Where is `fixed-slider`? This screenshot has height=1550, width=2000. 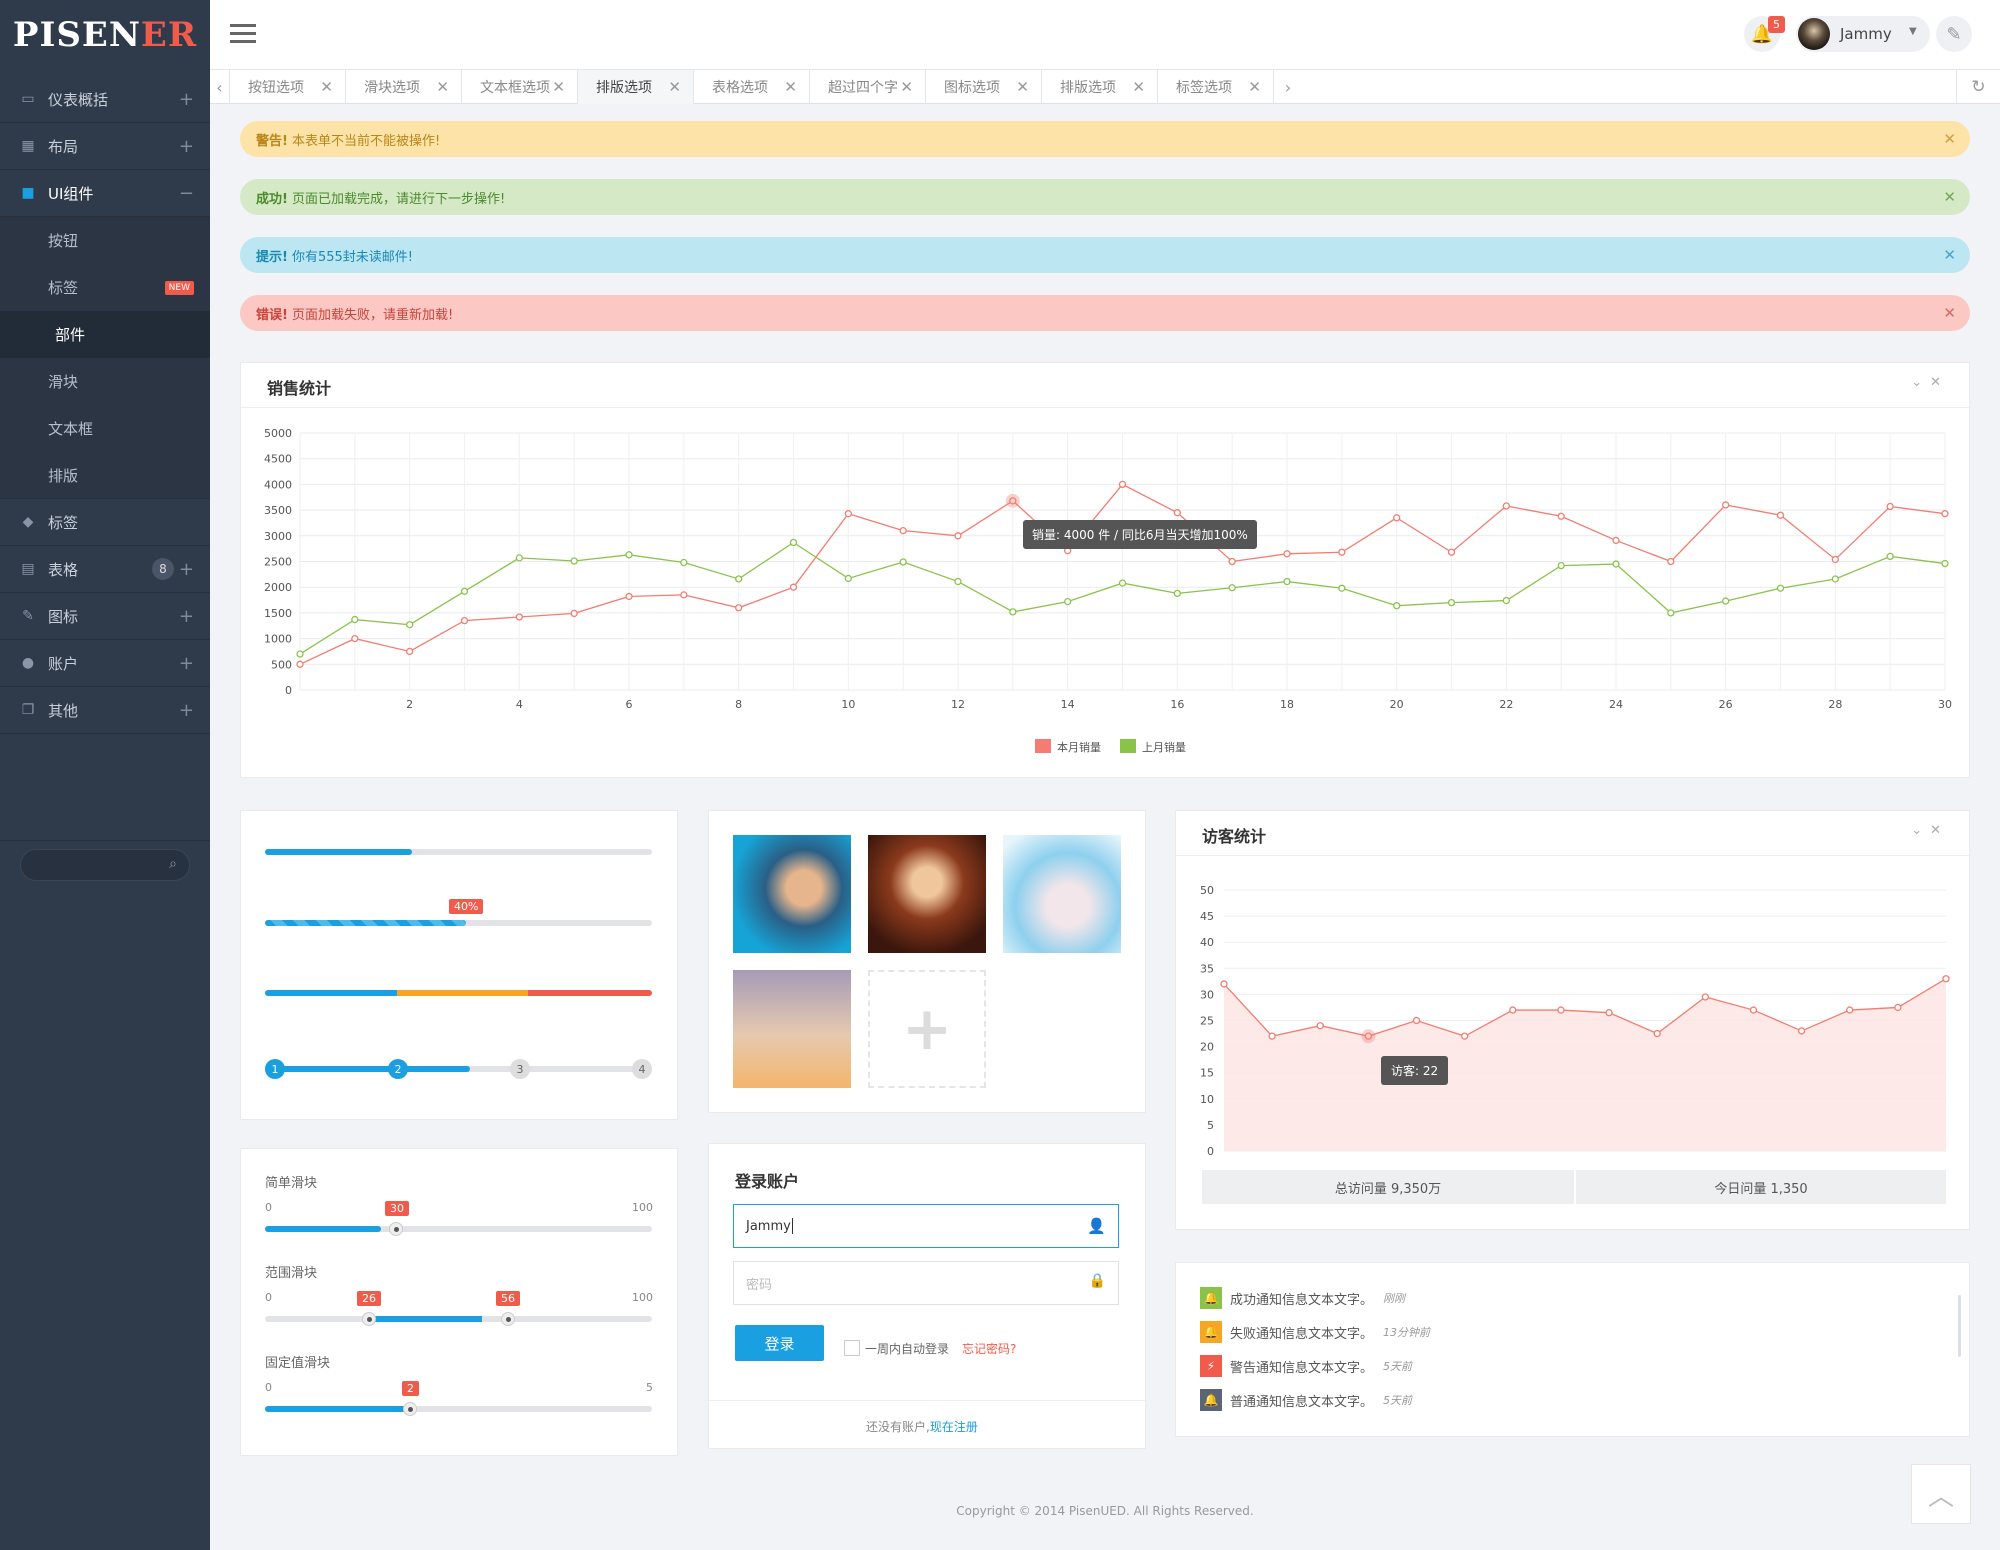 fixed-slider is located at coordinates (458, 1409).